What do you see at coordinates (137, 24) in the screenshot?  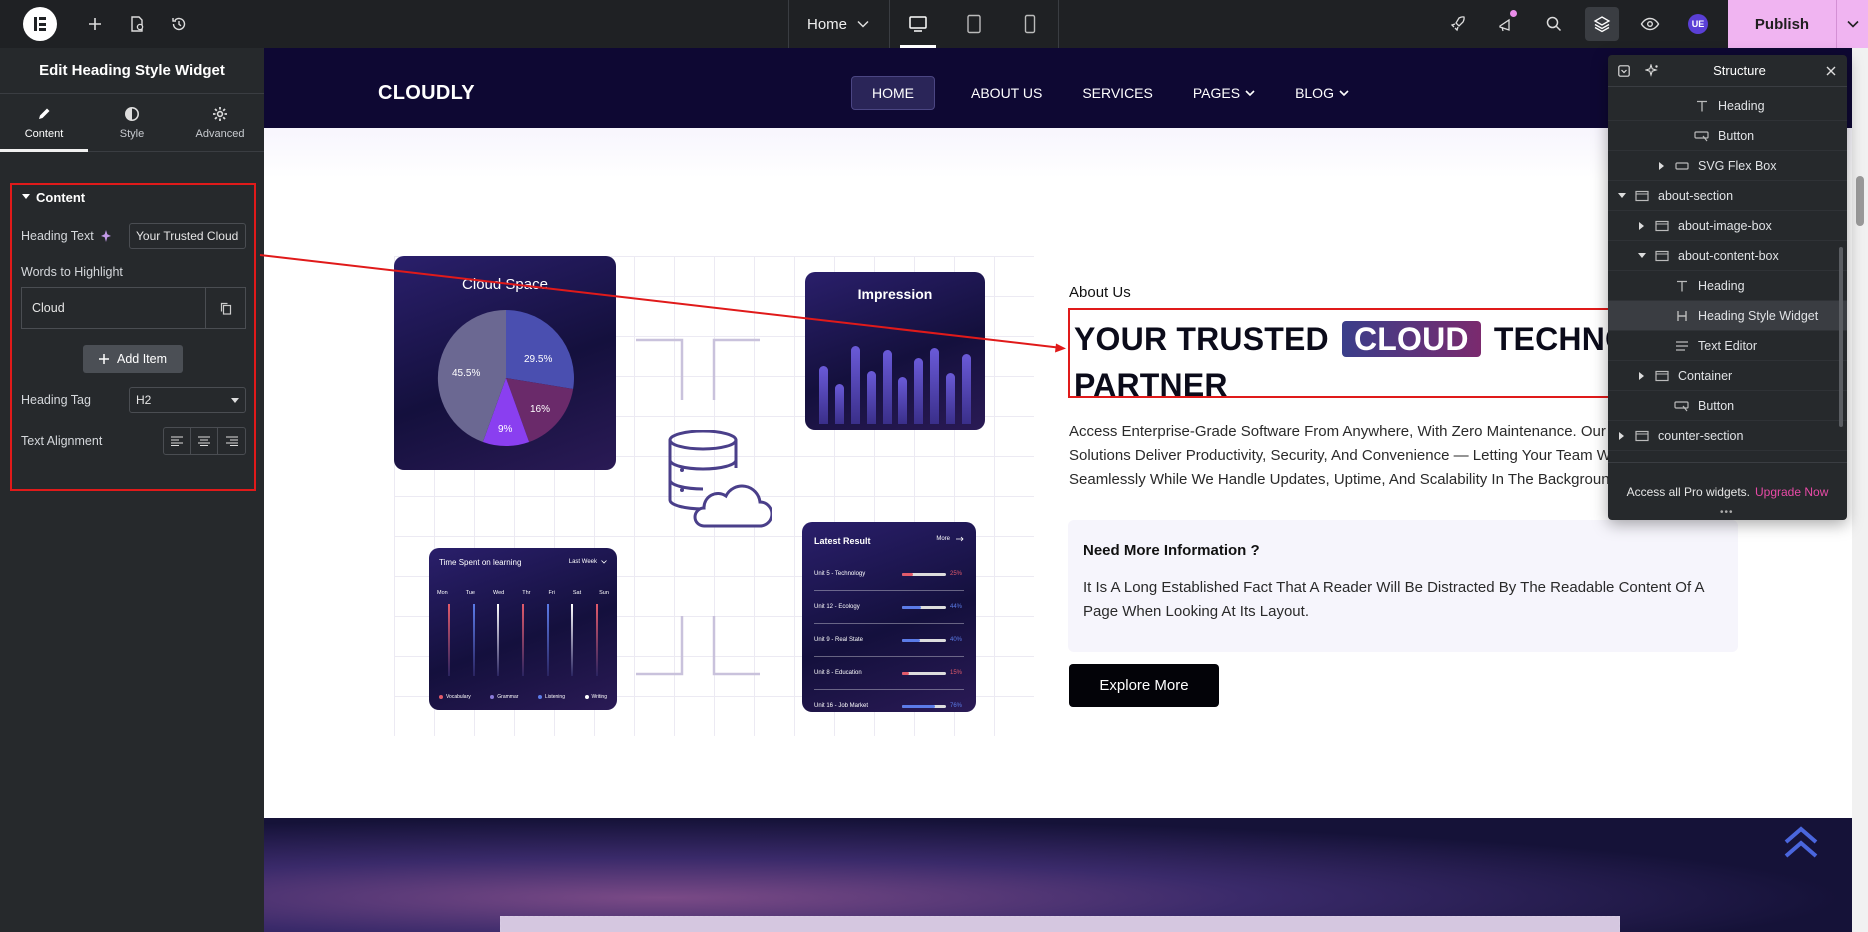 I see `page-settings-icon` at bounding box center [137, 24].